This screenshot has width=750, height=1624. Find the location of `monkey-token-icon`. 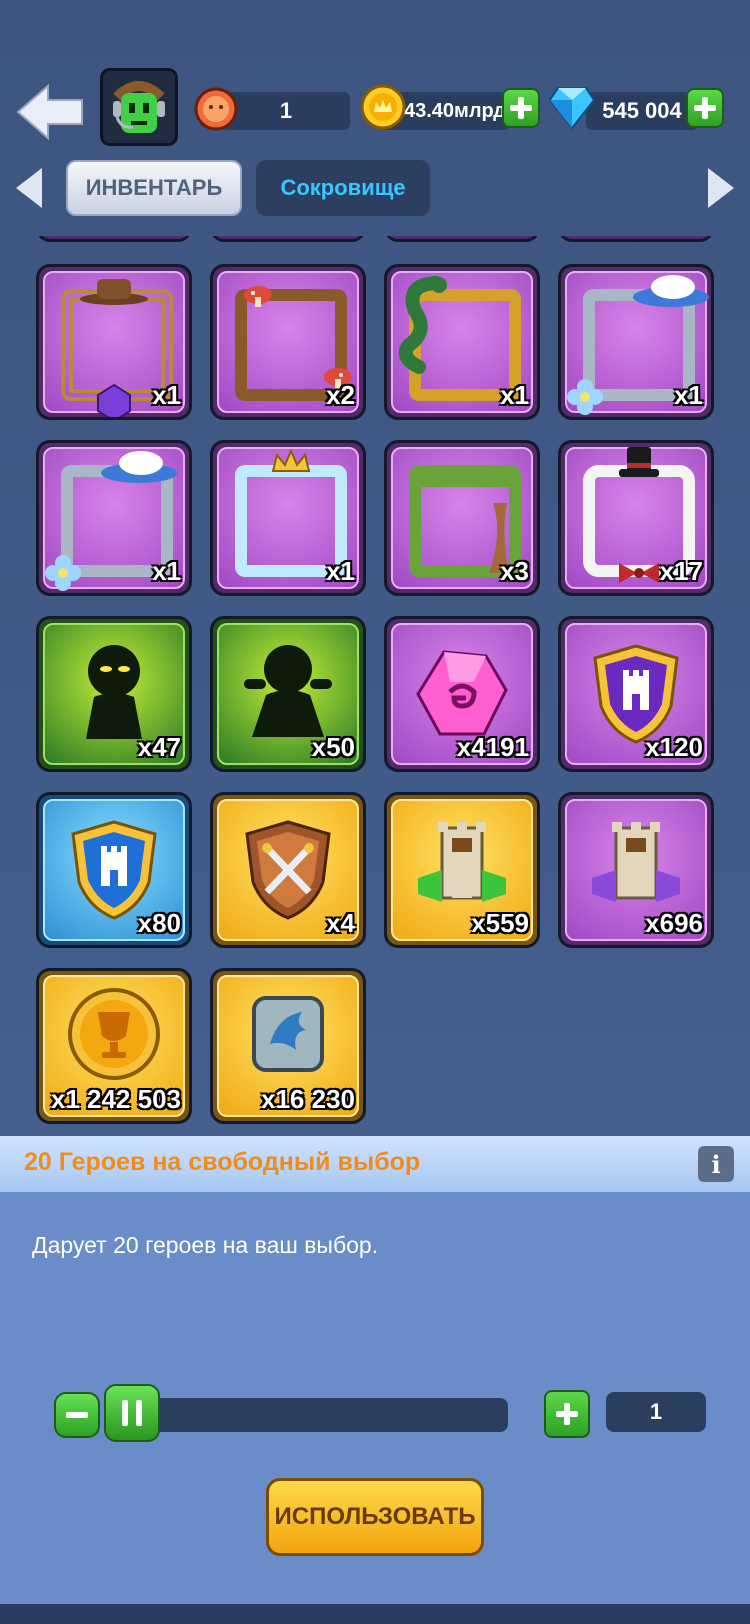

monkey-token-icon is located at coordinates (216, 111).